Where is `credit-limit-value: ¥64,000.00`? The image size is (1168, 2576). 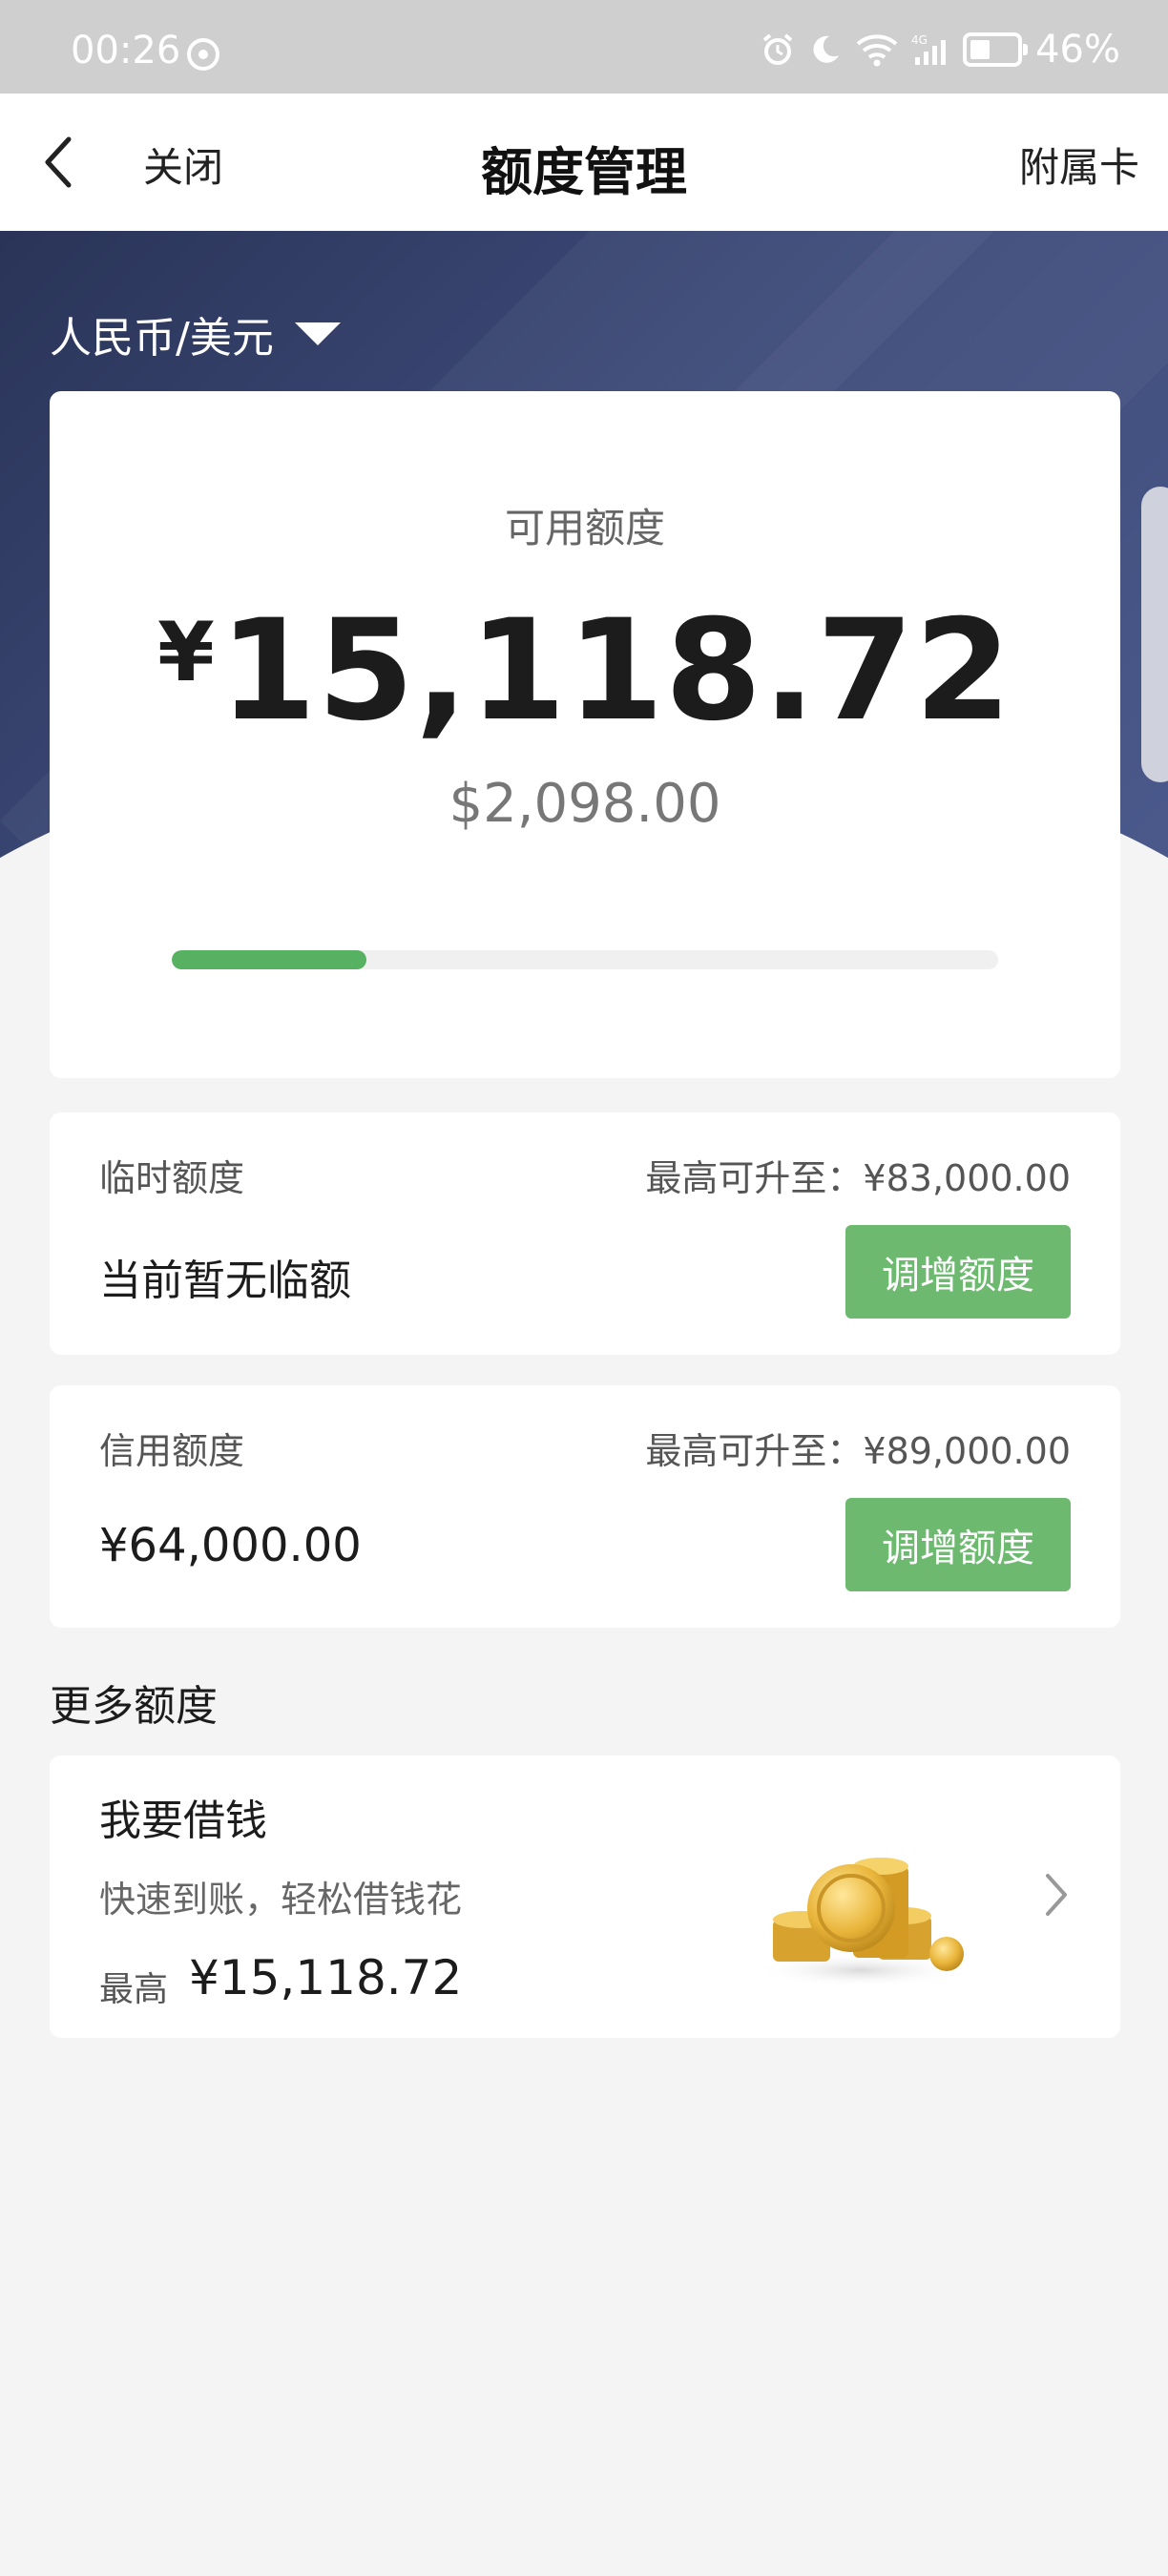 credit-limit-value: ¥64,000.00 is located at coordinates (230, 1545).